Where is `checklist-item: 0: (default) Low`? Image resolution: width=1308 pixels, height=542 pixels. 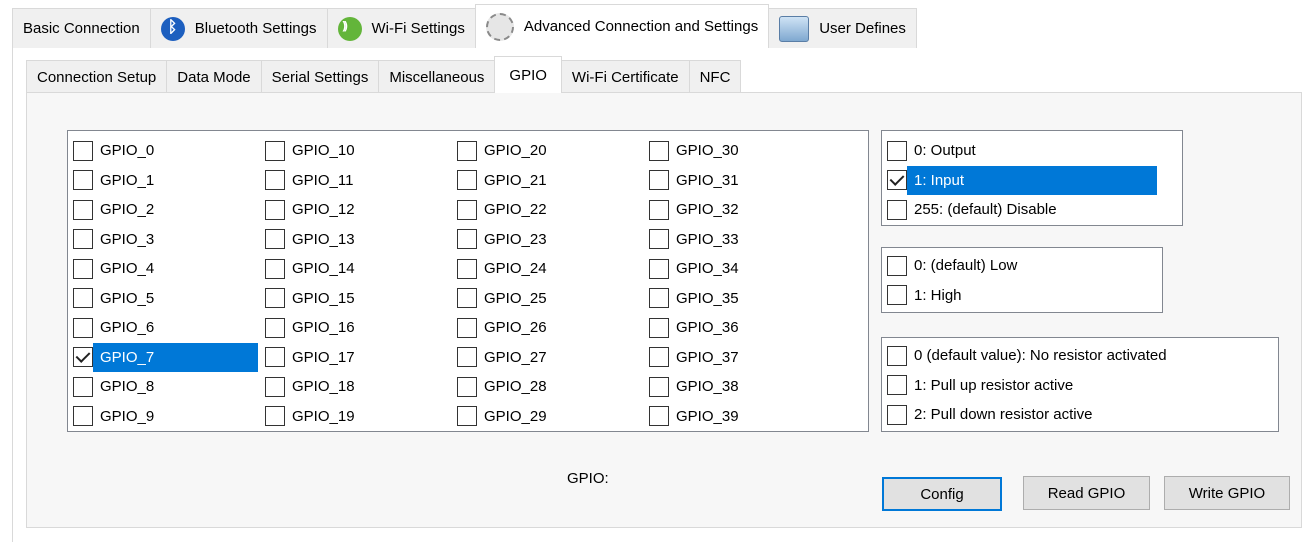
checklist-item: 0: (default) Low is located at coordinates (956, 265).